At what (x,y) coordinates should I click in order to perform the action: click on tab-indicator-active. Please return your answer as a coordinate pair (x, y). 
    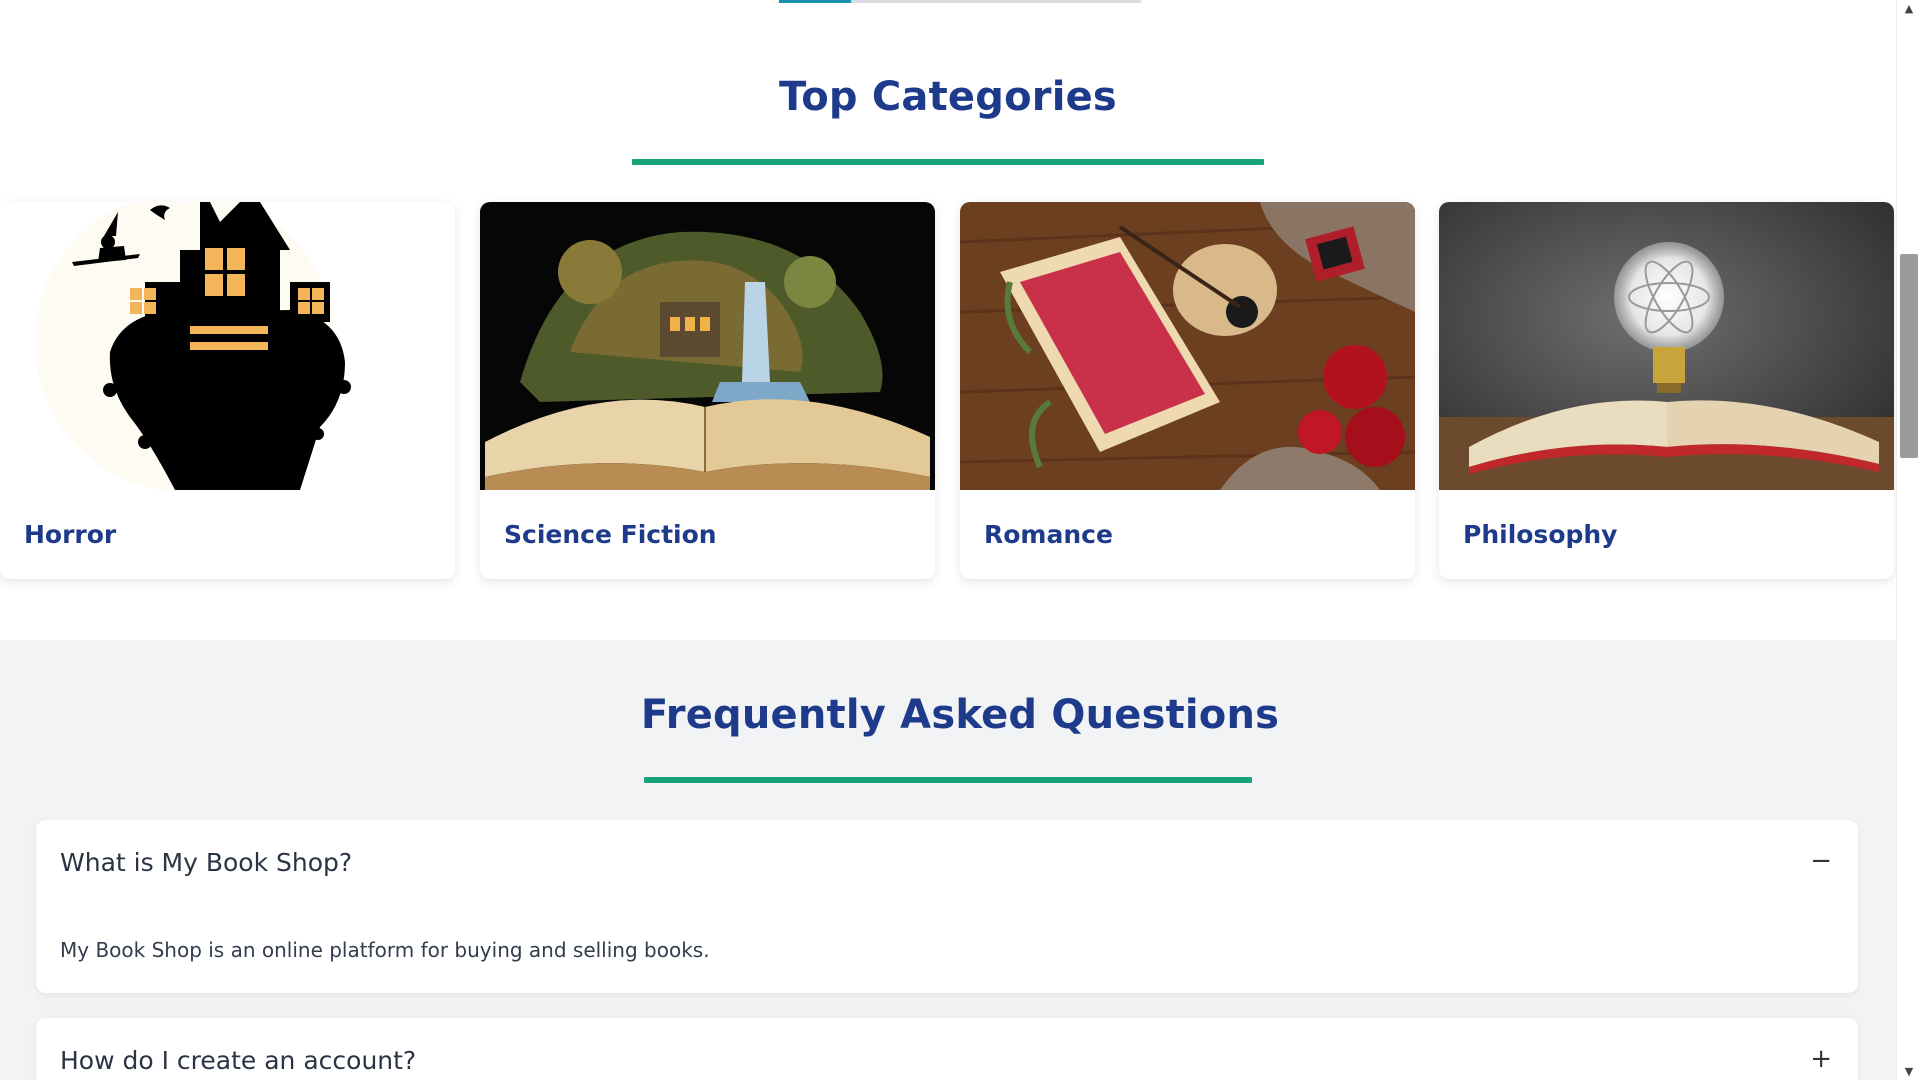
    Looking at the image, I should click on (815, 1).